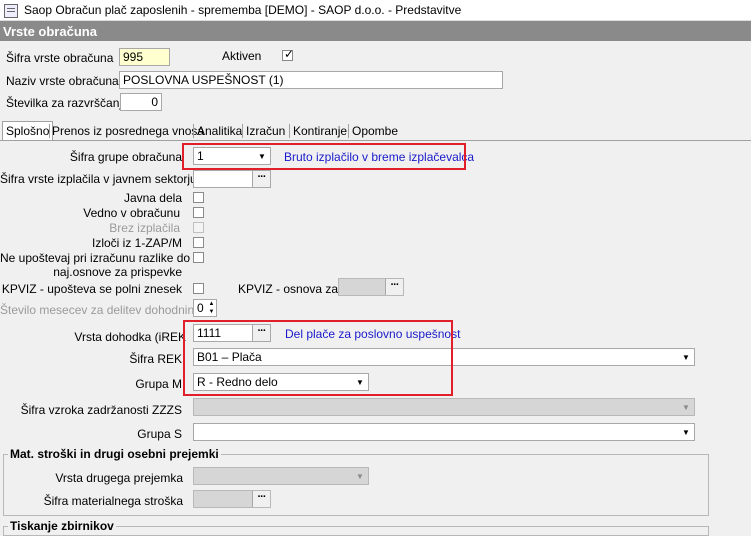 This screenshot has height=536, width=751. What do you see at coordinates (50, 31) in the screenshot?
I see `section-title: Vrste obračuna` at bounding box center [50, 31].